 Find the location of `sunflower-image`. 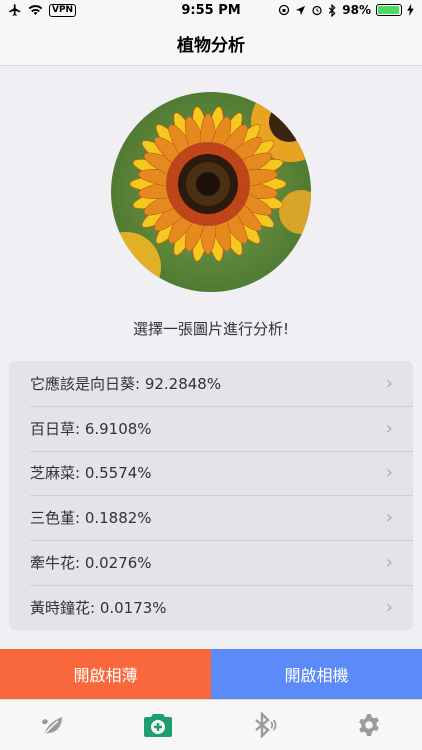

sunflower-image is located at coordinates (211, 192).